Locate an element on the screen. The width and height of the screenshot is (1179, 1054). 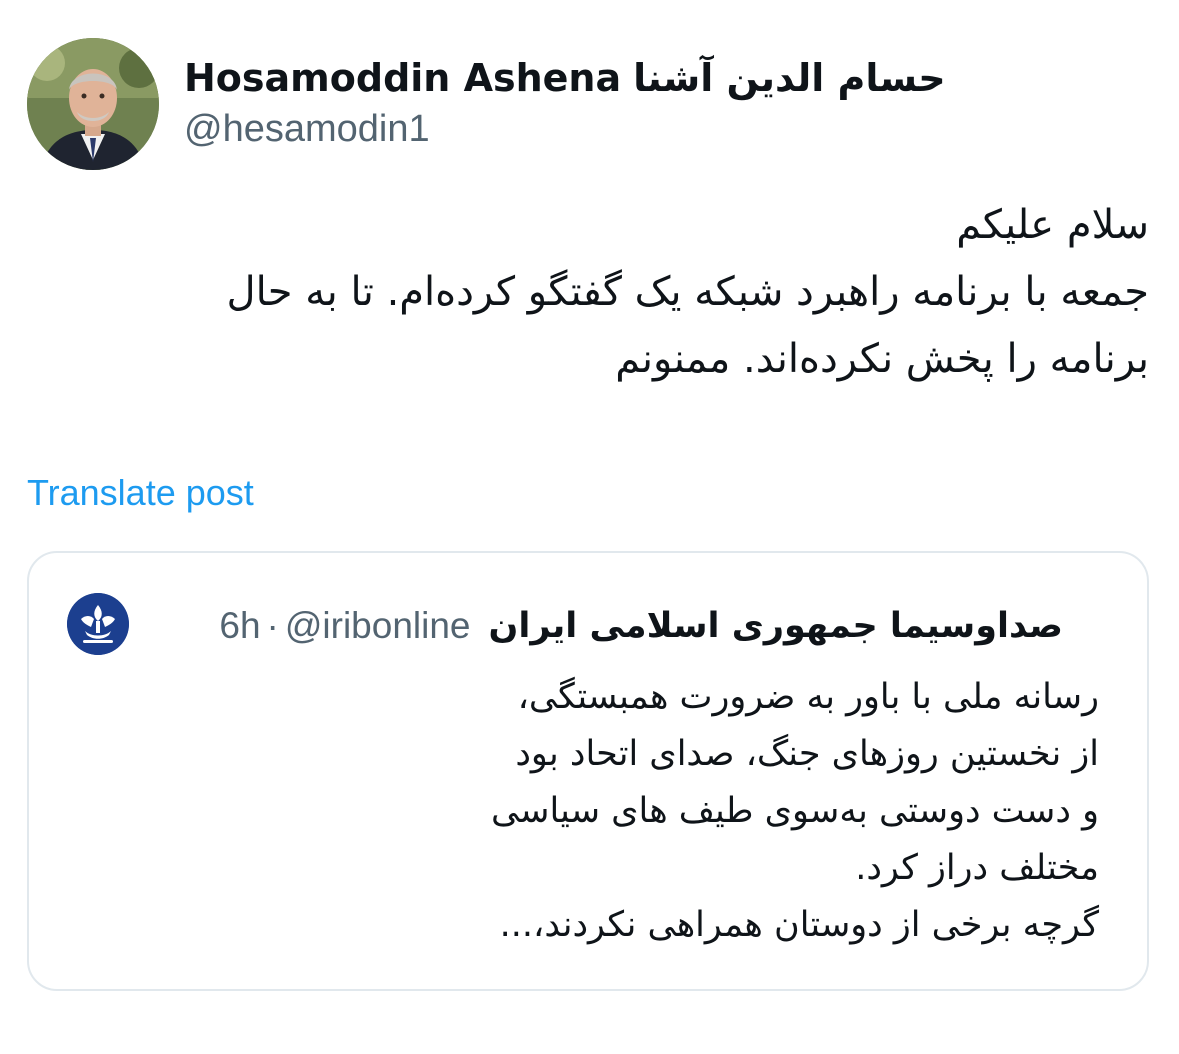
tweet-line: سلام علیکم is located at coordinates (1052, 225).